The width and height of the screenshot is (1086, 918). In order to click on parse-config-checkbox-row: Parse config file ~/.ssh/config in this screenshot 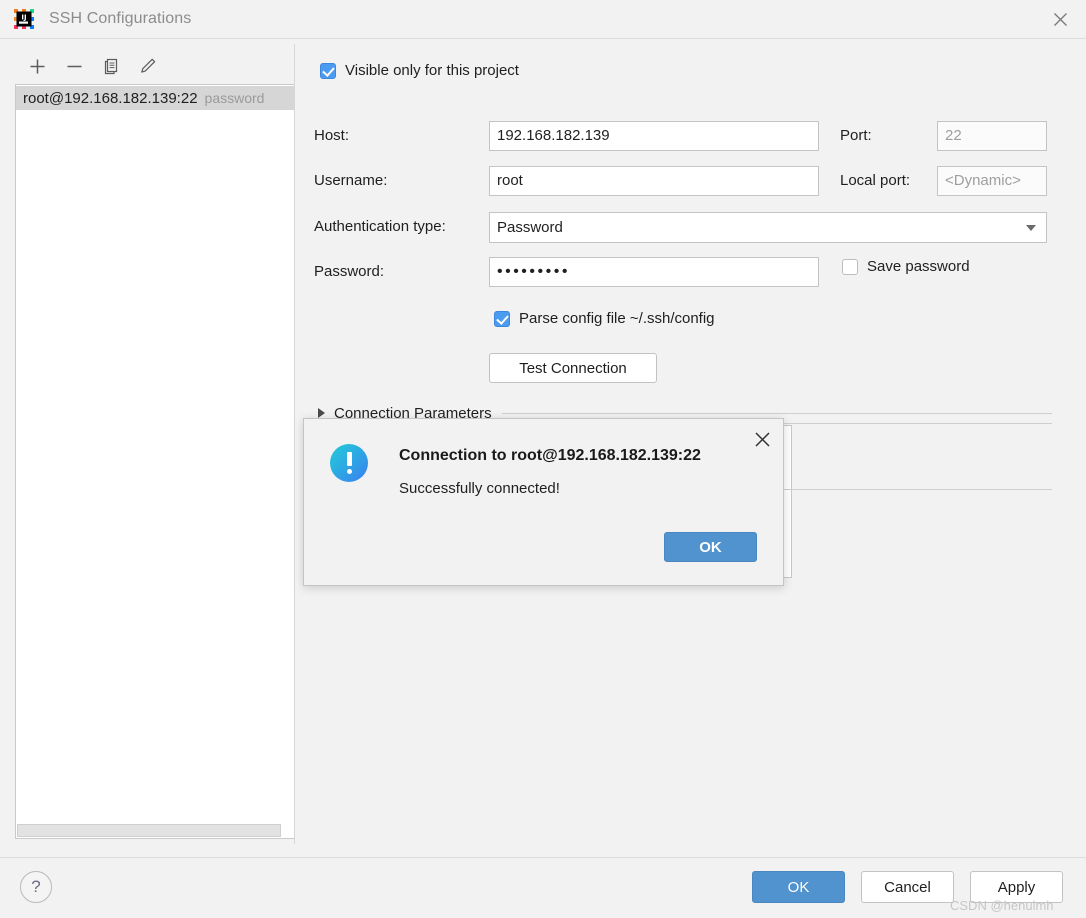, I will do `click(604, 318)`.